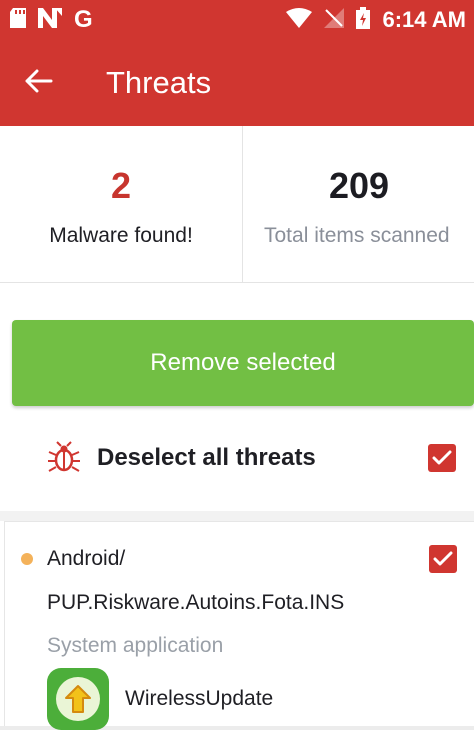  I want to click on malware-stat: 2 Malware found!, so click(121, 204).